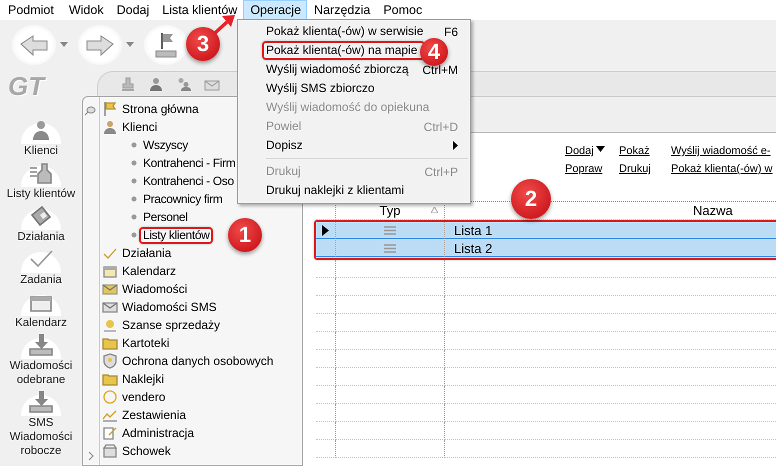  Describe the element at coordinates (133, 10) in the screenshot. I see `menu-bar-item: Dodaj` at that location.